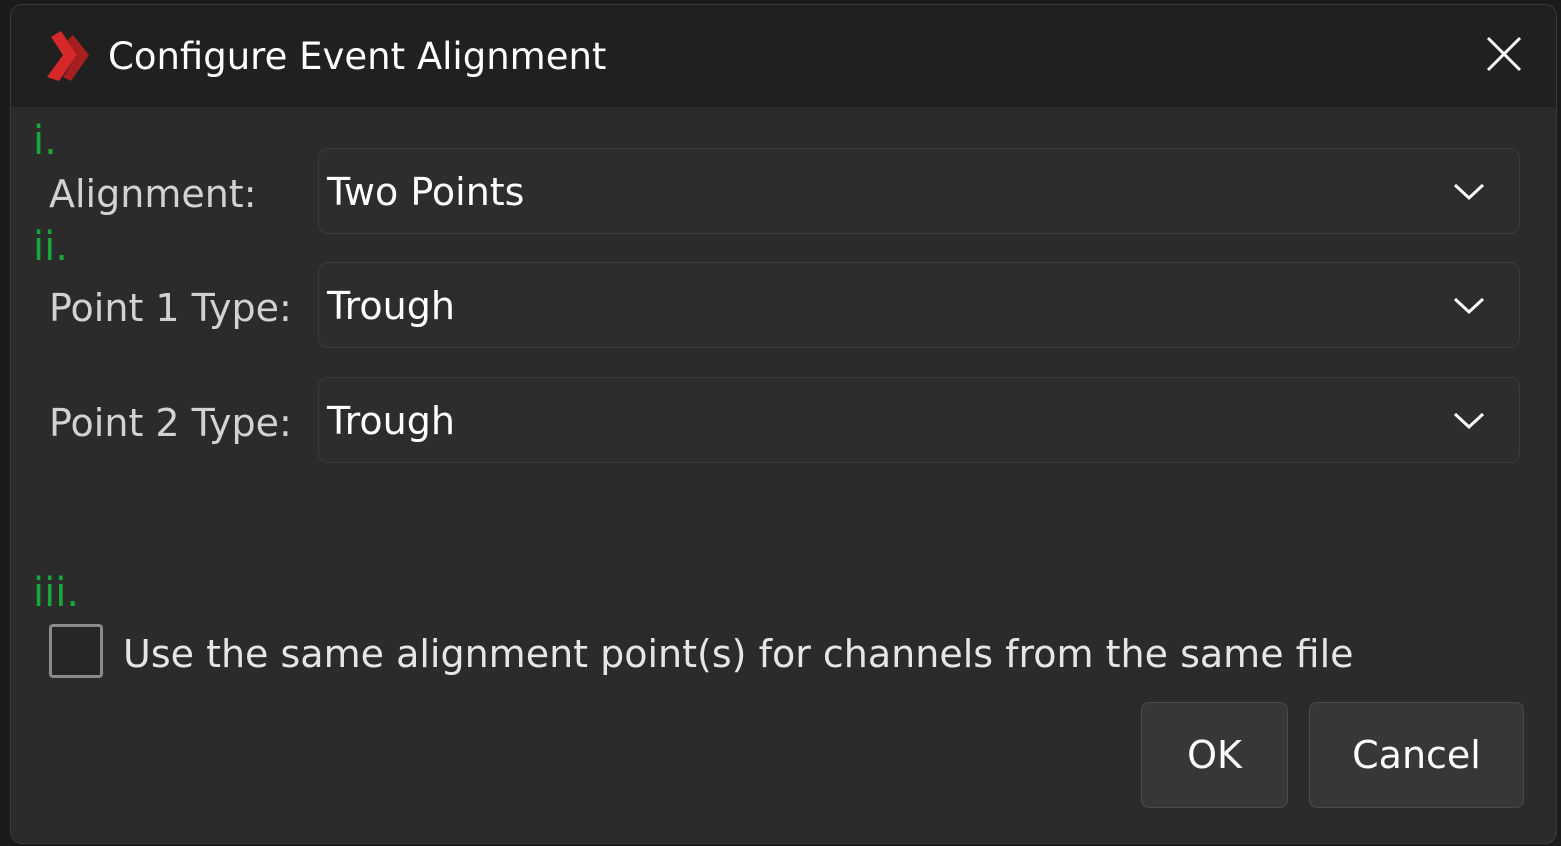 Image resolution: width=1561 pixels, height=846 pixels. Describe the element at coordinates (426, 192) in the screenshot. I see `alignment-dropdown-value: Two Points` at that location.